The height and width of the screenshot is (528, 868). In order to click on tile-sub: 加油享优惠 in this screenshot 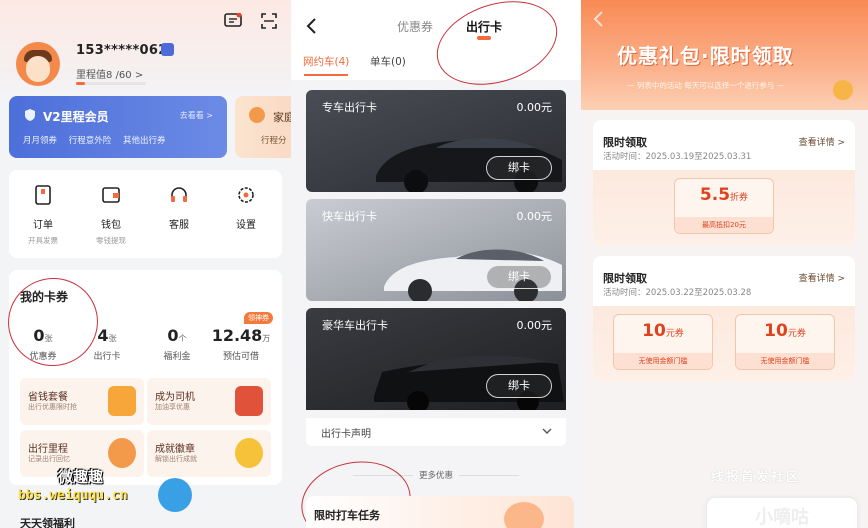, I will do `click(172, 407)`.